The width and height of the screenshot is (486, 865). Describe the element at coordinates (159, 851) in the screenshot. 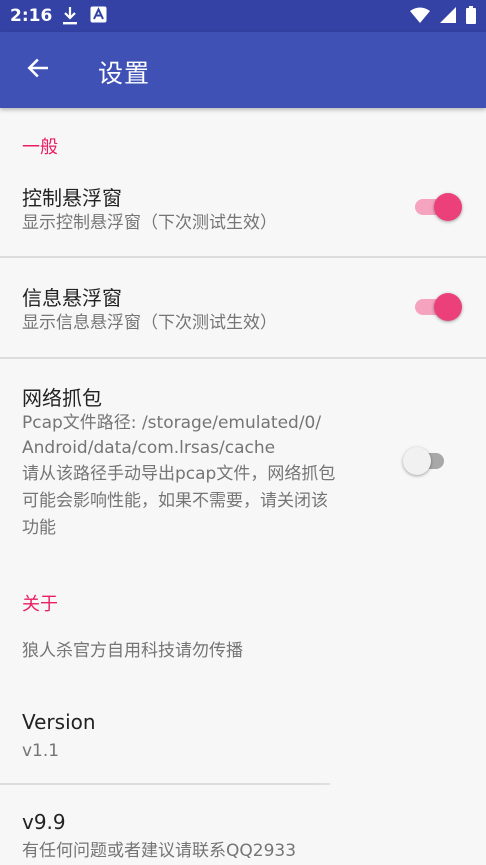

I see `pref-summary: 有任何问题或者建议请联系QQ2933` at that location.